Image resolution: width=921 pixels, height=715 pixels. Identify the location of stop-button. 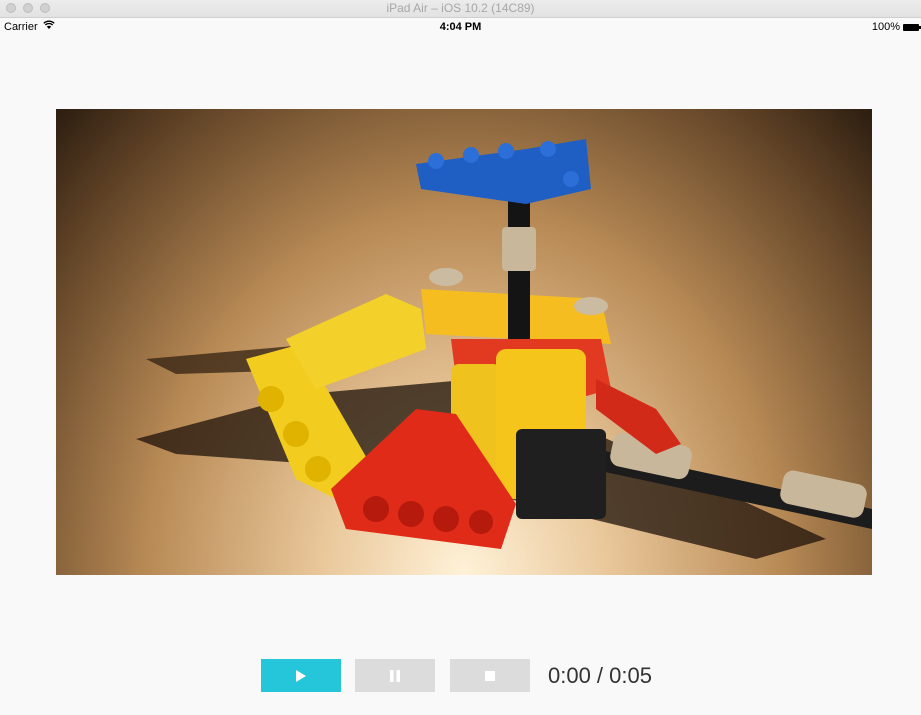
(490, 675).